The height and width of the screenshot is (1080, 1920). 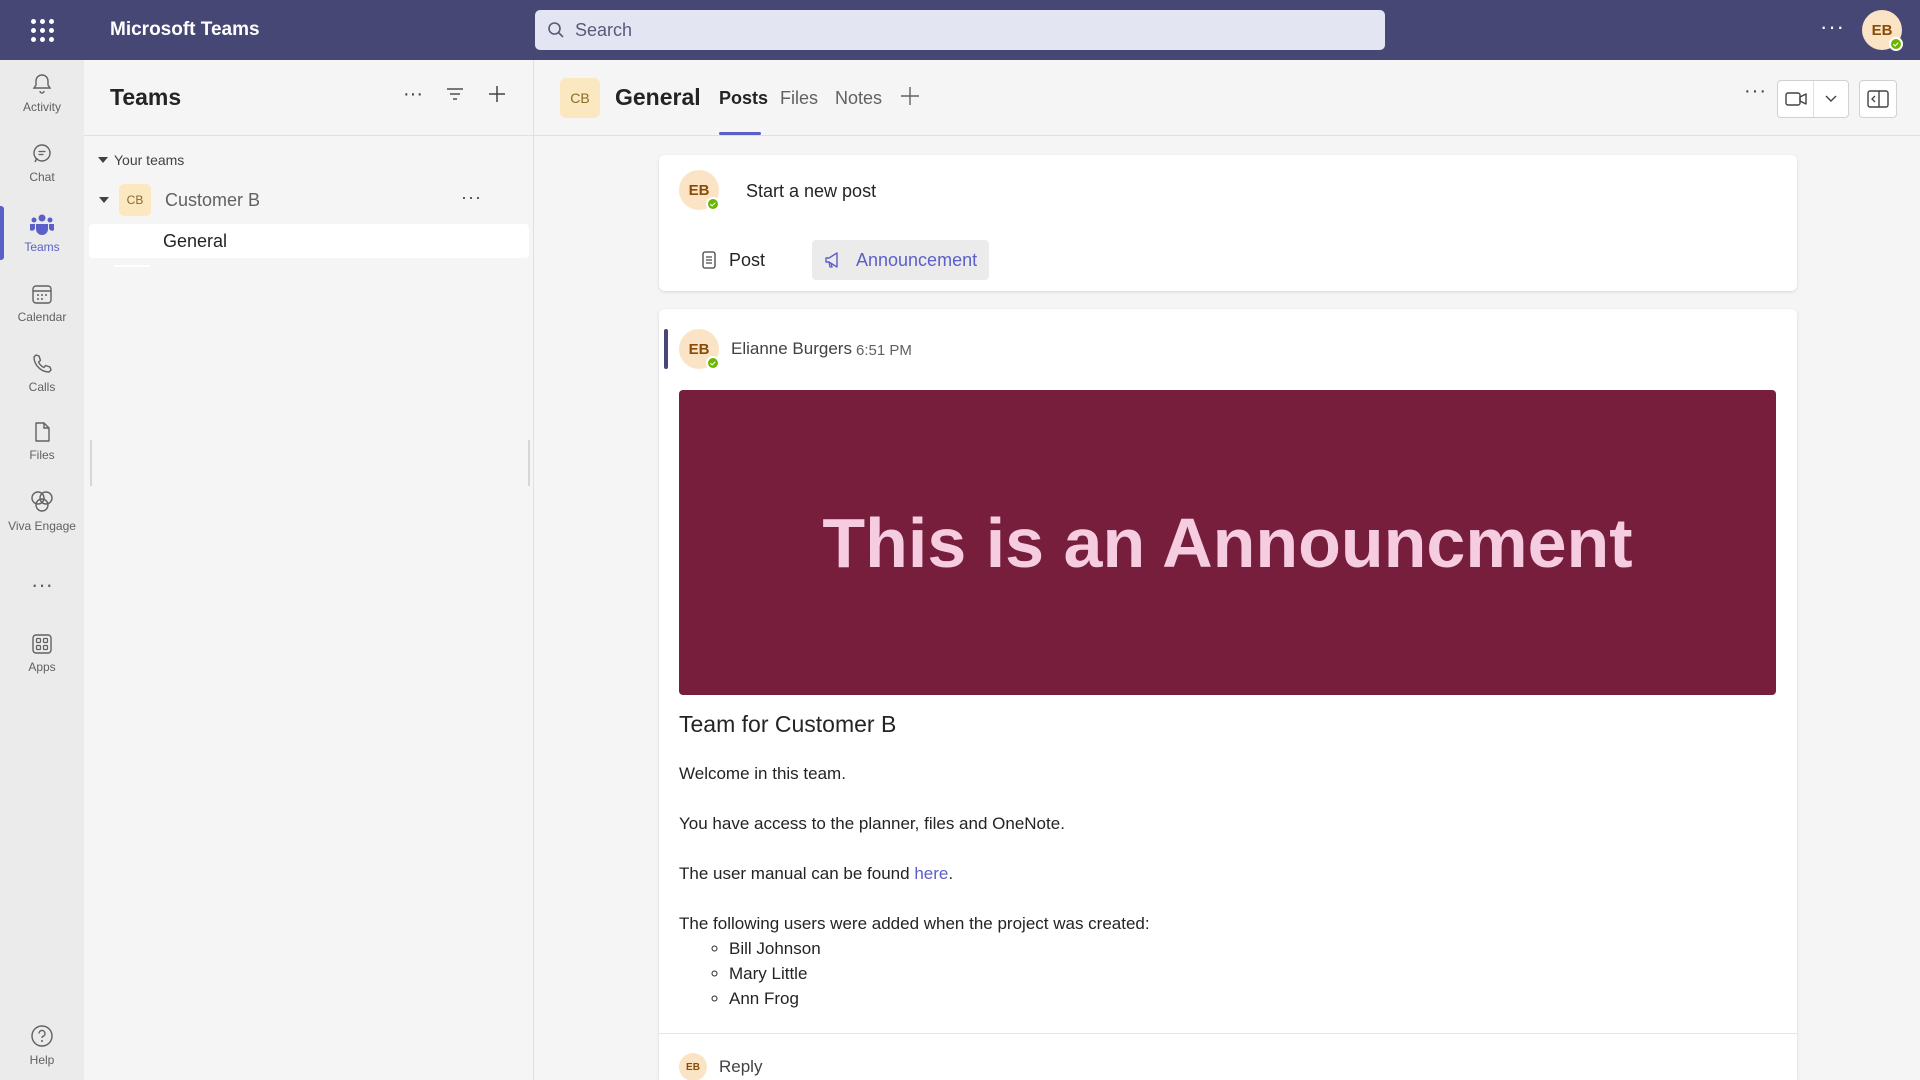 I want to click on list-item: Ann Frog, so click(x=939, y=998).